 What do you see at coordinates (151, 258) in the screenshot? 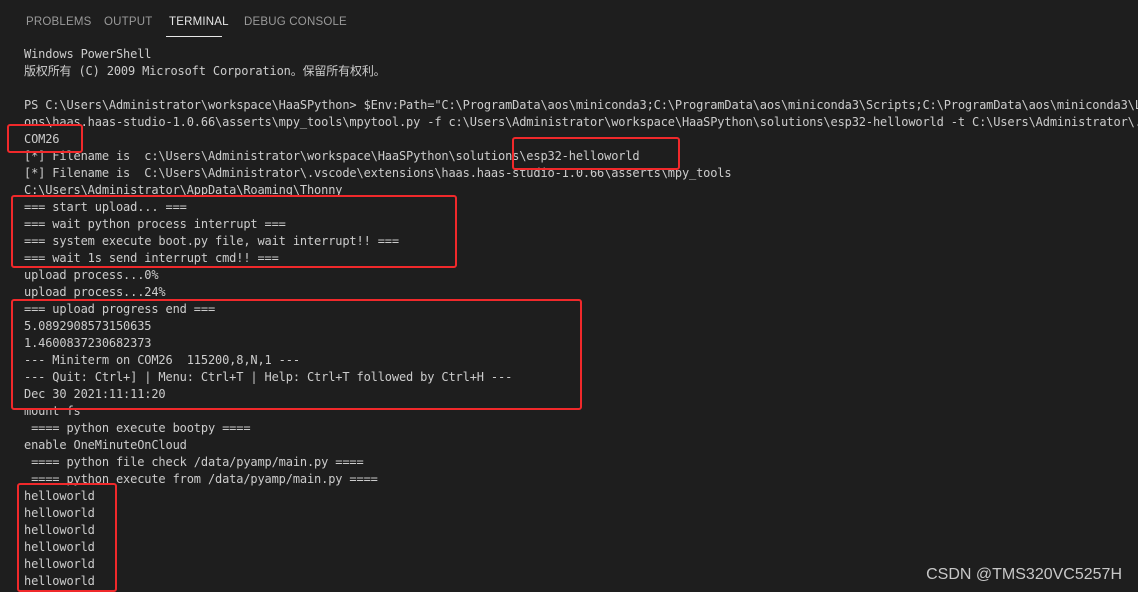
I see `terminal-line: === wait 1s send interrupt cmd!! ===` at bounding box center [151, 258].